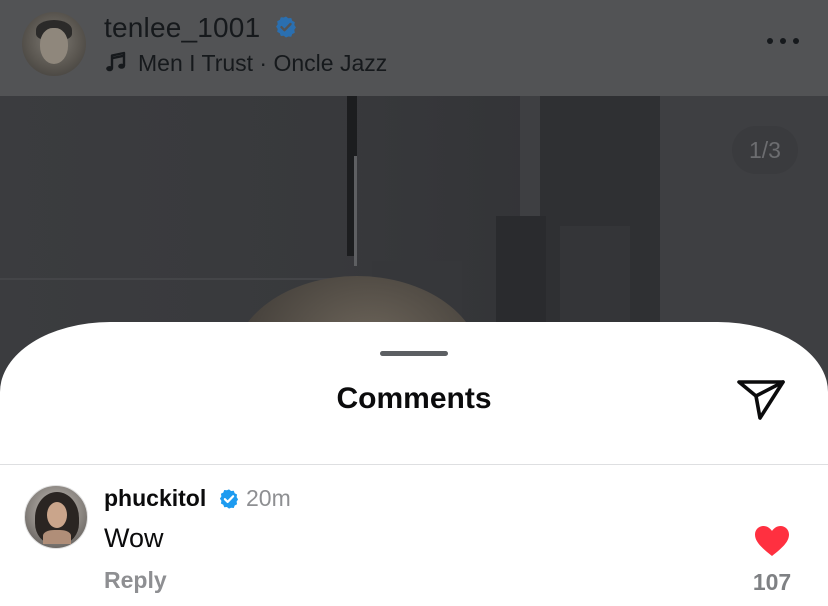 The image size is (828, 606). What do you see at coordinates (761, 399) in the screenshot?
I see `send-icon` at bounding box center [761, 399].